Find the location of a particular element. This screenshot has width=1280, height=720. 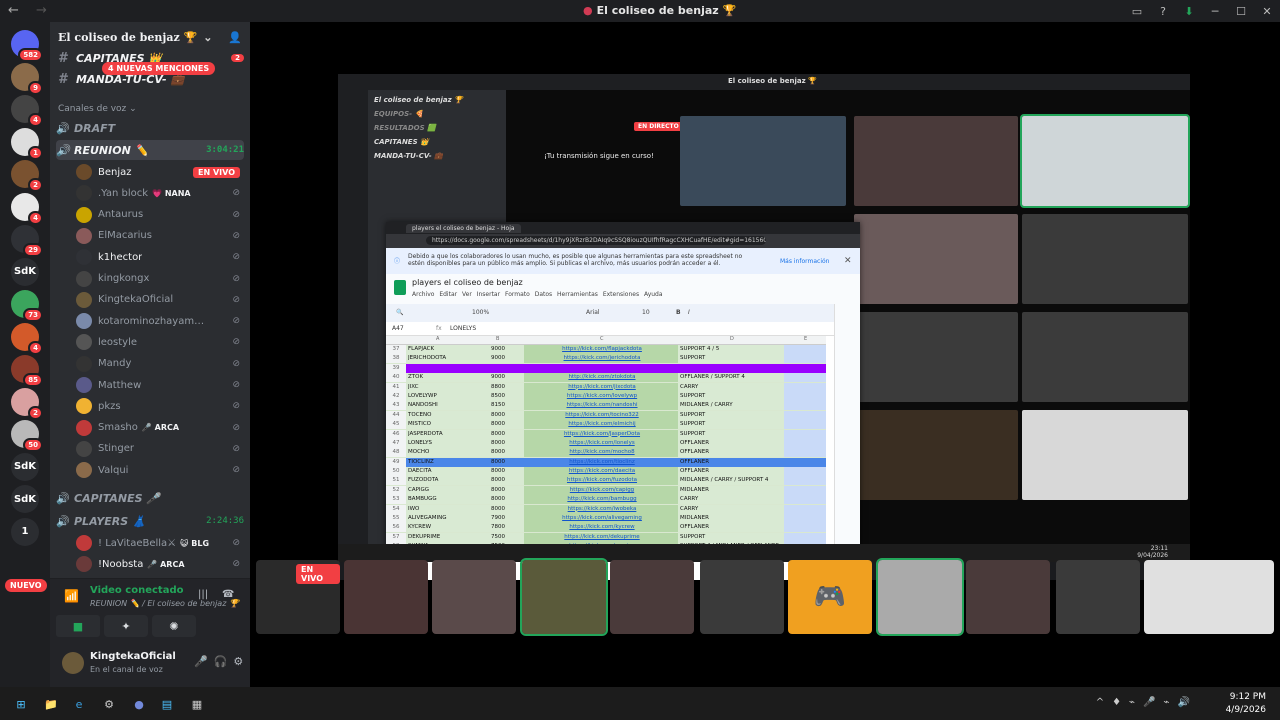

font-select: Arial is located at coordinates (593, 312).